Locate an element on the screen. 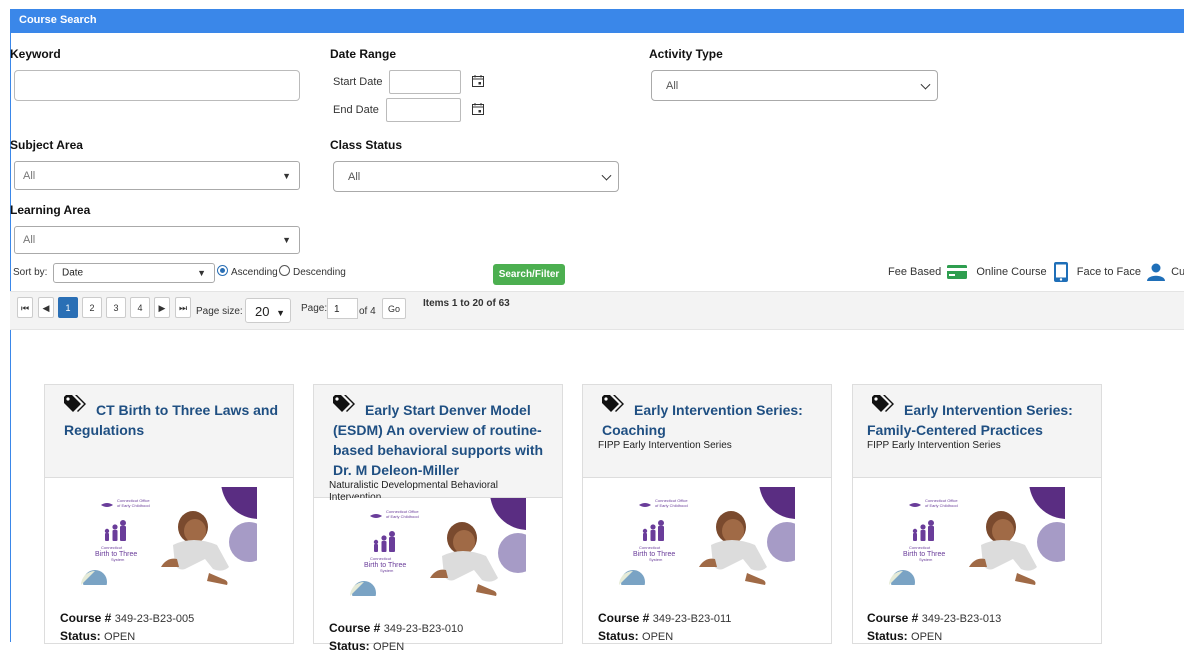 This screenshot has width=1184, height=653. page-label: Page: is located at coordinates (314, 308).